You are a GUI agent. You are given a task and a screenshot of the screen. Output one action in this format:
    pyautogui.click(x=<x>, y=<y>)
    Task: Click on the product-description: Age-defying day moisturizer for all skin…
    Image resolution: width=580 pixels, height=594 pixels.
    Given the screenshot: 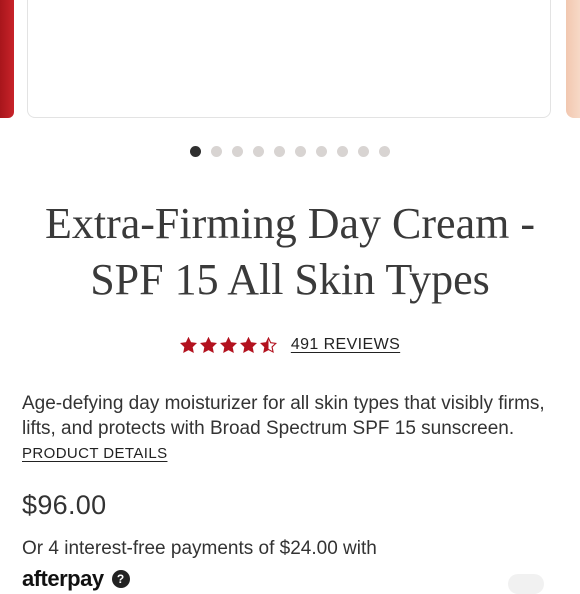 What is the action you would take?
    pyautogui.click(x=292, y=429)
    